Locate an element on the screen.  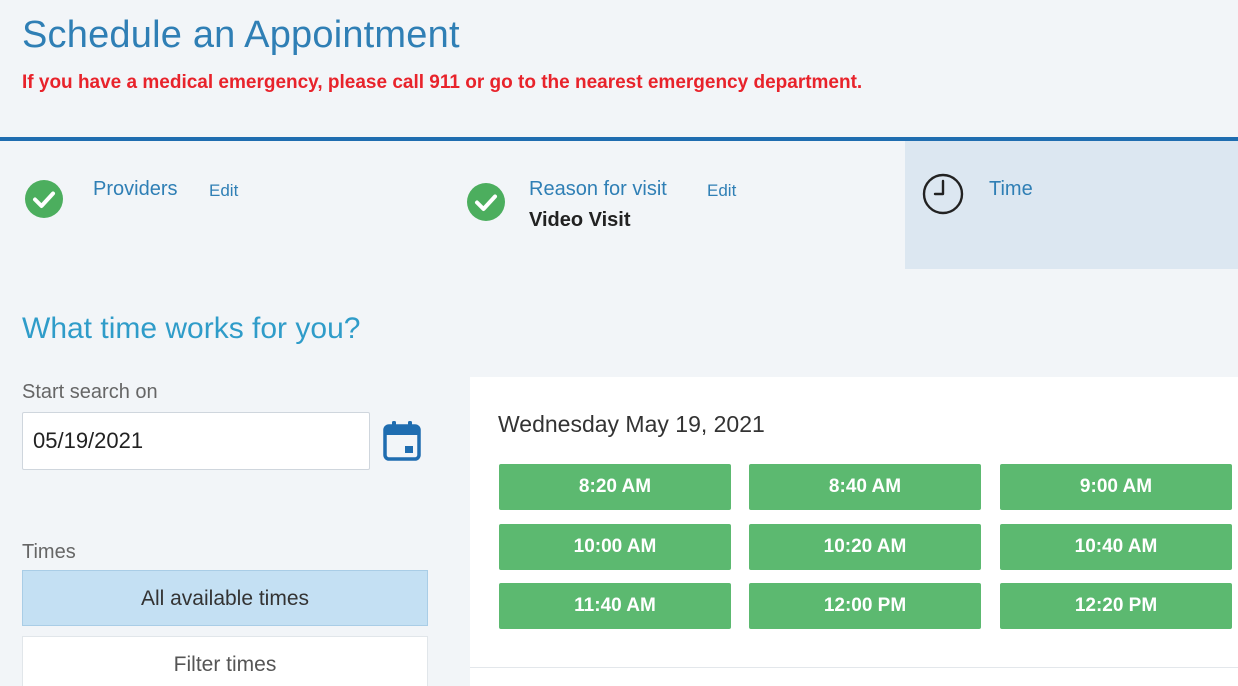
step-label-time: Time is located at coordinates (1011, 189).